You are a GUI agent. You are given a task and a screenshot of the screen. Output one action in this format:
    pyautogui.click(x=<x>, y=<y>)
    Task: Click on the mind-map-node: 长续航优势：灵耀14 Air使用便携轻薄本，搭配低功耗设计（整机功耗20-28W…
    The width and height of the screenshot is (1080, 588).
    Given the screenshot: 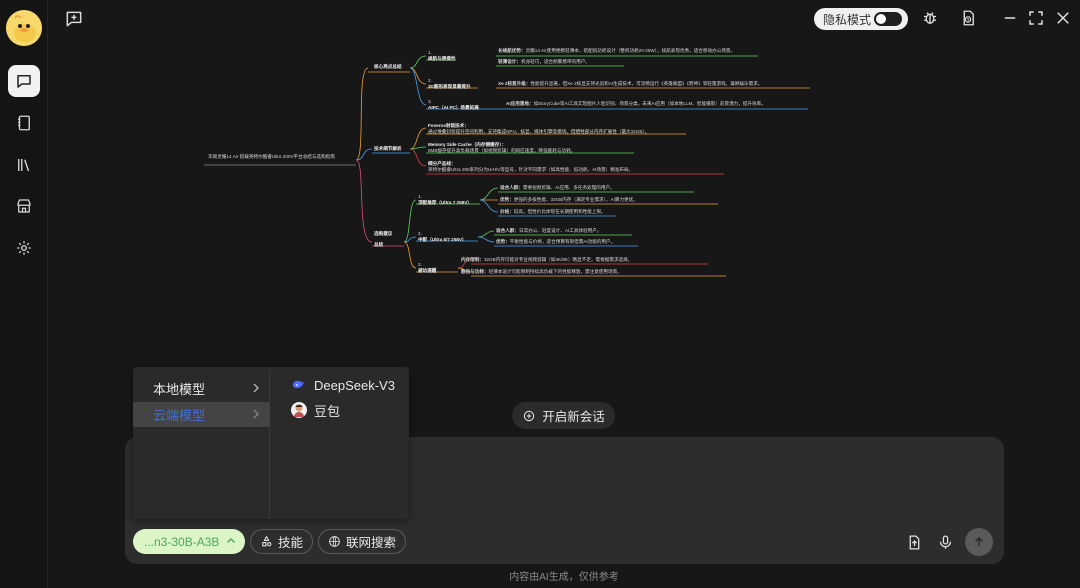 What is the action you would take?
    pyautogui.click(x=617, y=50)
    